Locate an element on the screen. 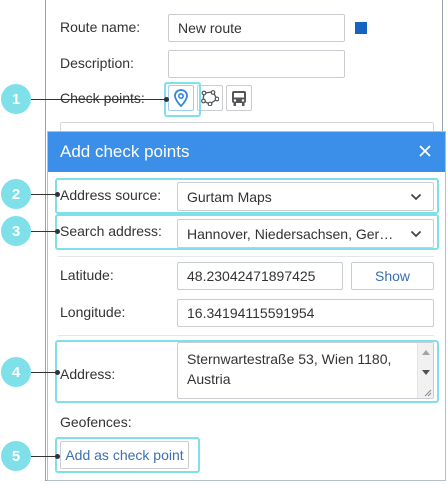  polygon-icon is located at coordinates (210, 98).